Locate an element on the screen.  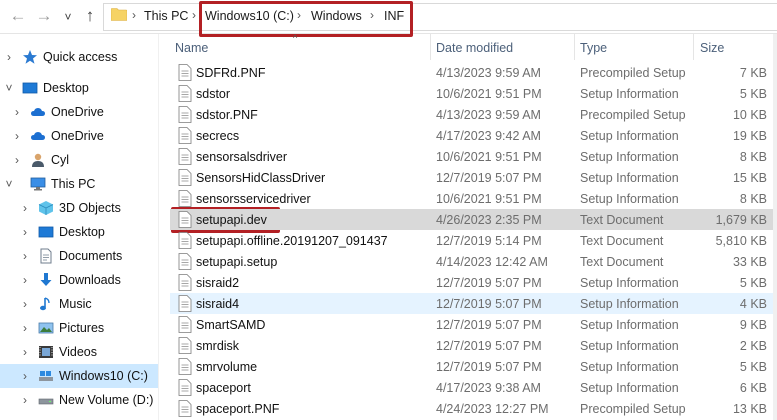
file-name: spaceport is located at coordinates (223, 388).